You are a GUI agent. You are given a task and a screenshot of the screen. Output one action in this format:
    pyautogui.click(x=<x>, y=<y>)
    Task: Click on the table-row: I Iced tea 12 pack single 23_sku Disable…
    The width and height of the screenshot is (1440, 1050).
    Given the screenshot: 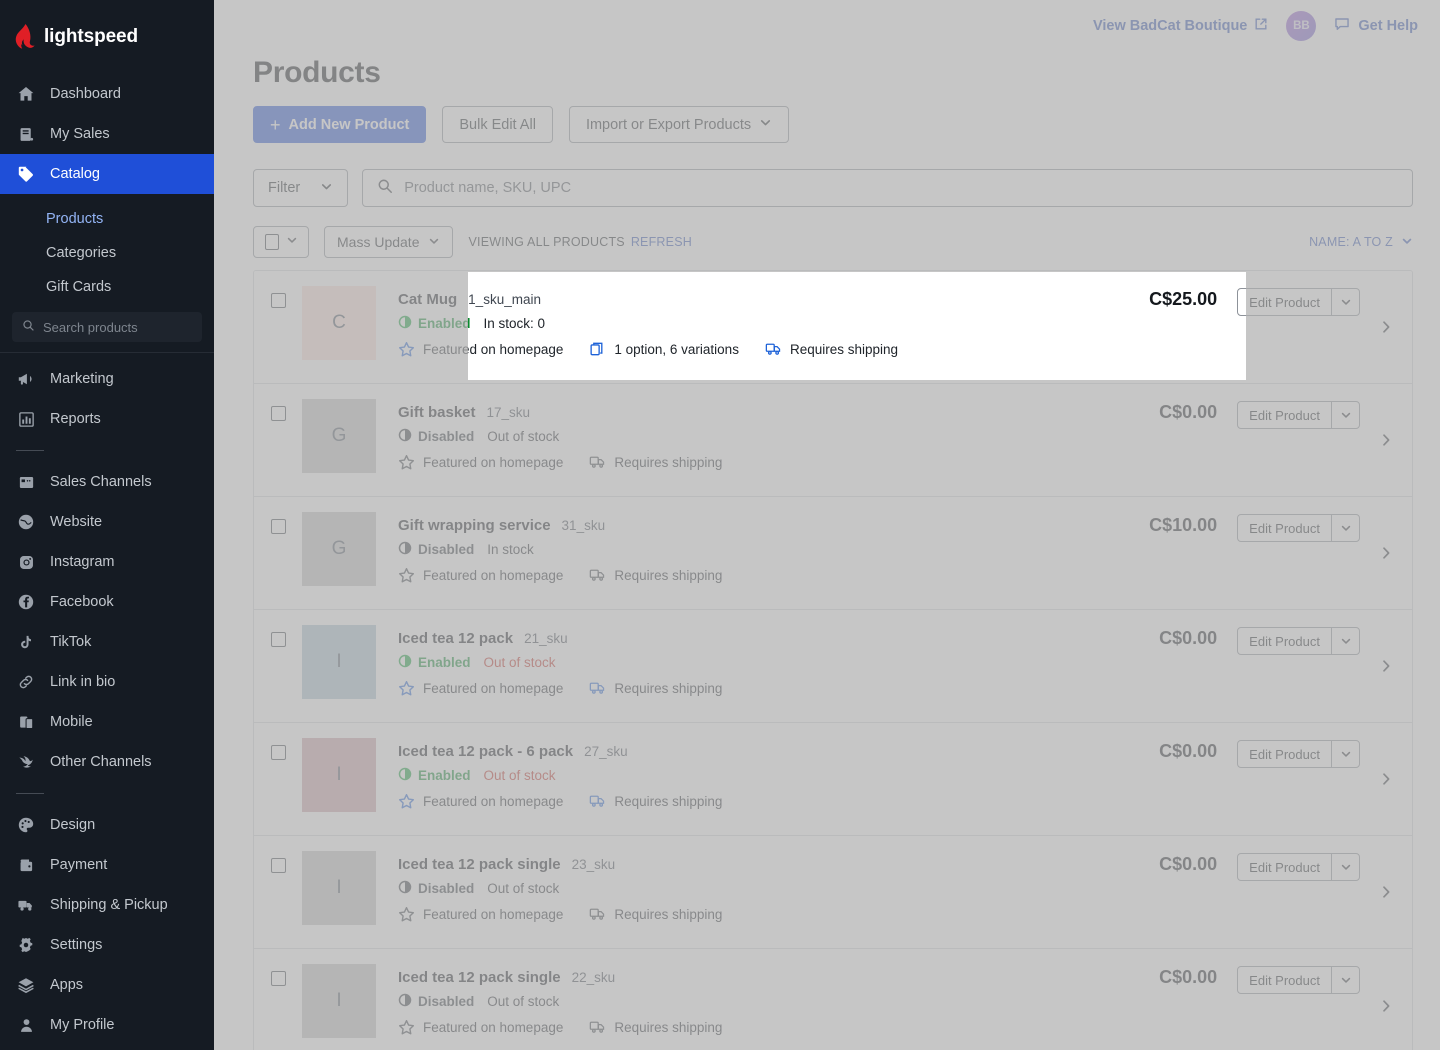 What is the action you would take?
    pyautogui.click(x=833, y=892)
    